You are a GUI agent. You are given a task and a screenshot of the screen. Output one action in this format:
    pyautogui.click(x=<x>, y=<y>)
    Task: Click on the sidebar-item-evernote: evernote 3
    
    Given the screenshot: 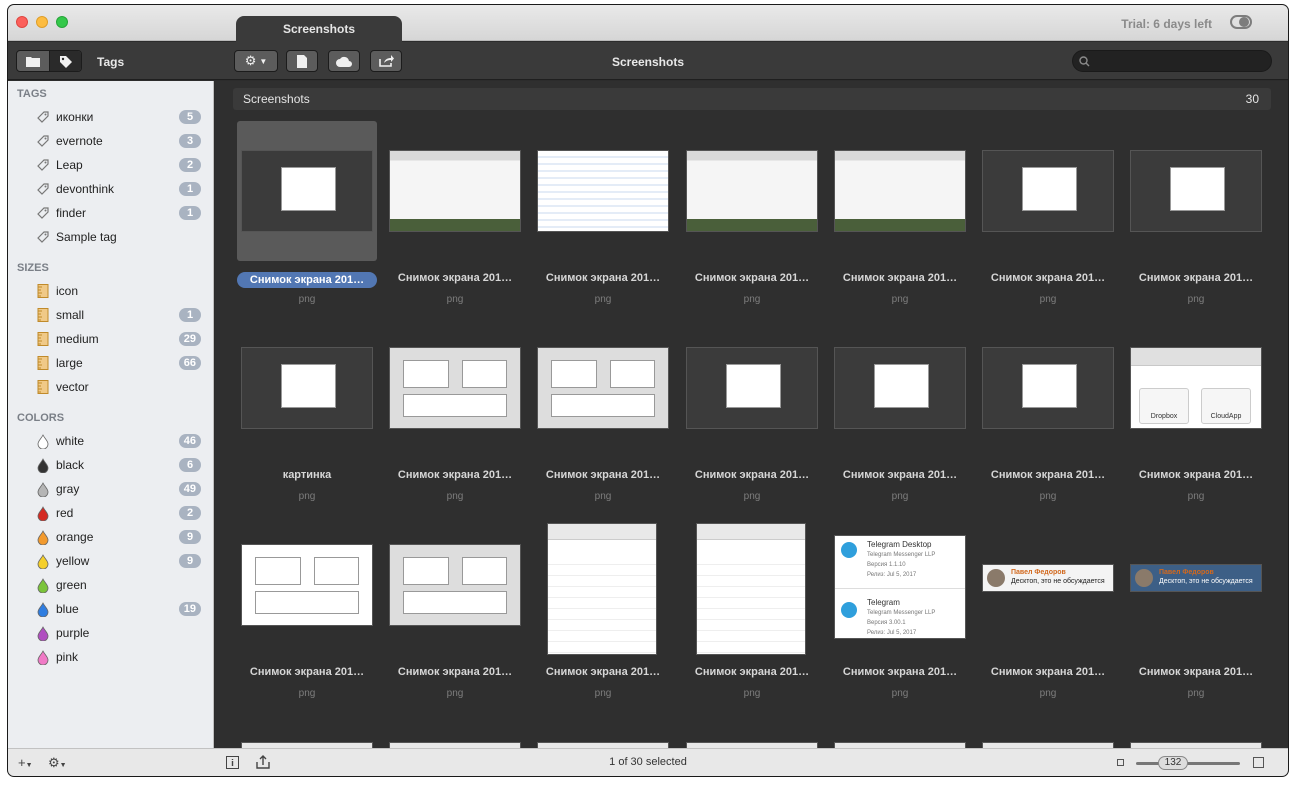 What is the action you would take?
    pyautogui.click(x=110, y=141)
    